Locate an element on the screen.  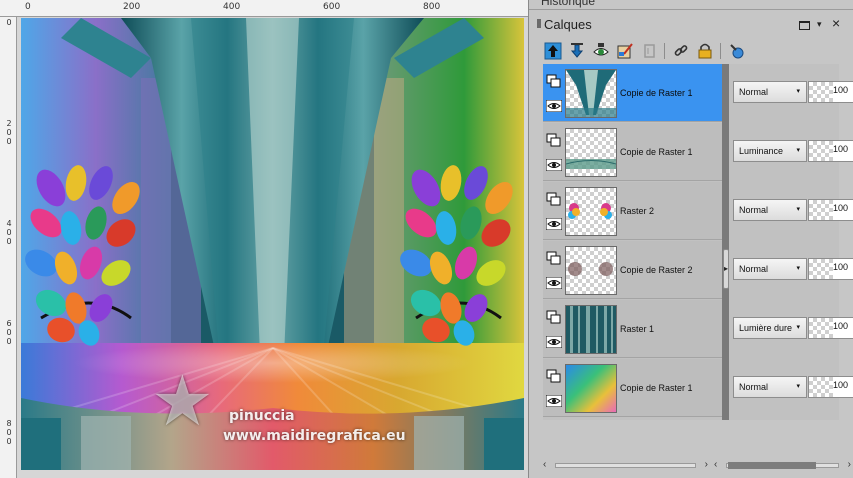
layer-visibility-icon is located at coordinates (601, 51).